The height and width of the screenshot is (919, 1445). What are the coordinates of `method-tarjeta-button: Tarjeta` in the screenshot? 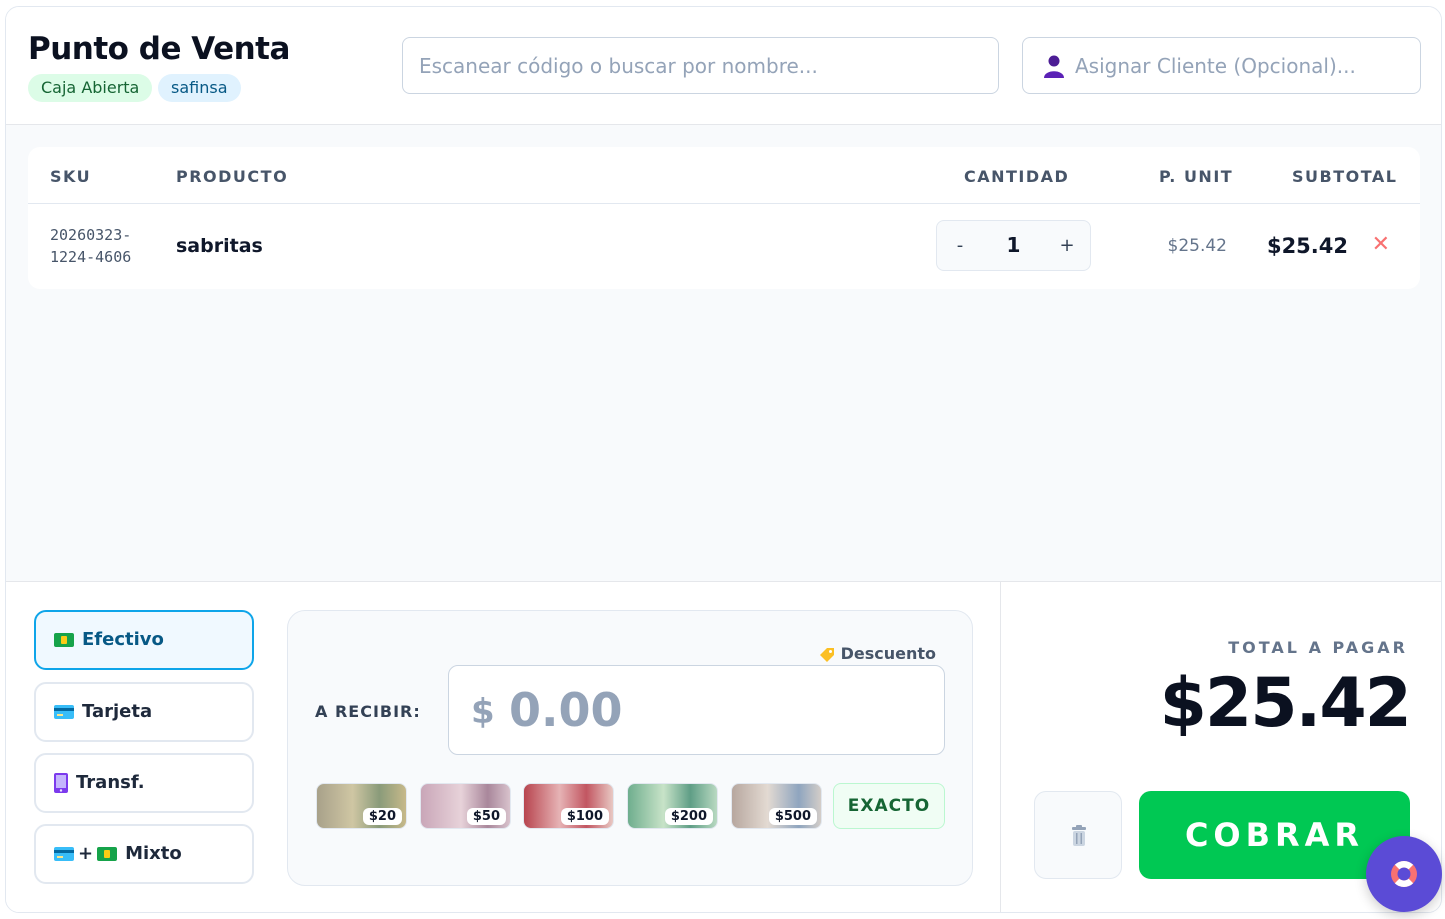 It's located at (144, 712).